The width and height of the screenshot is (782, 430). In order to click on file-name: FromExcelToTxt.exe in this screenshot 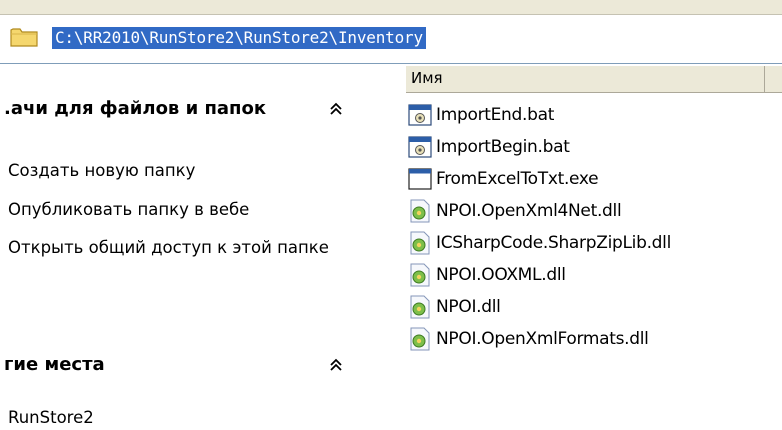, I will do `click(517, 179)`.